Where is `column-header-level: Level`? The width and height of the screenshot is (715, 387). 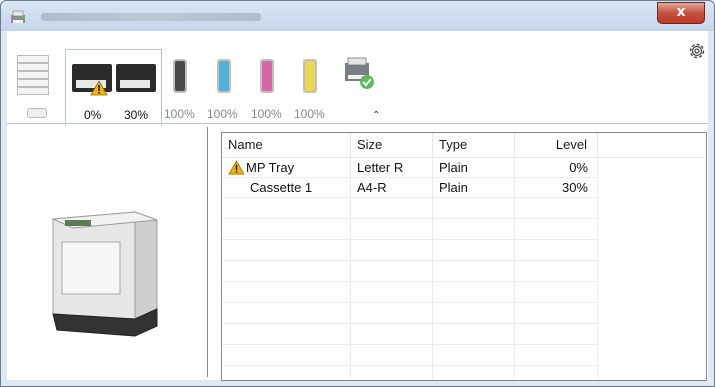 column-header-level: Level is located at coordinates (556, 145).